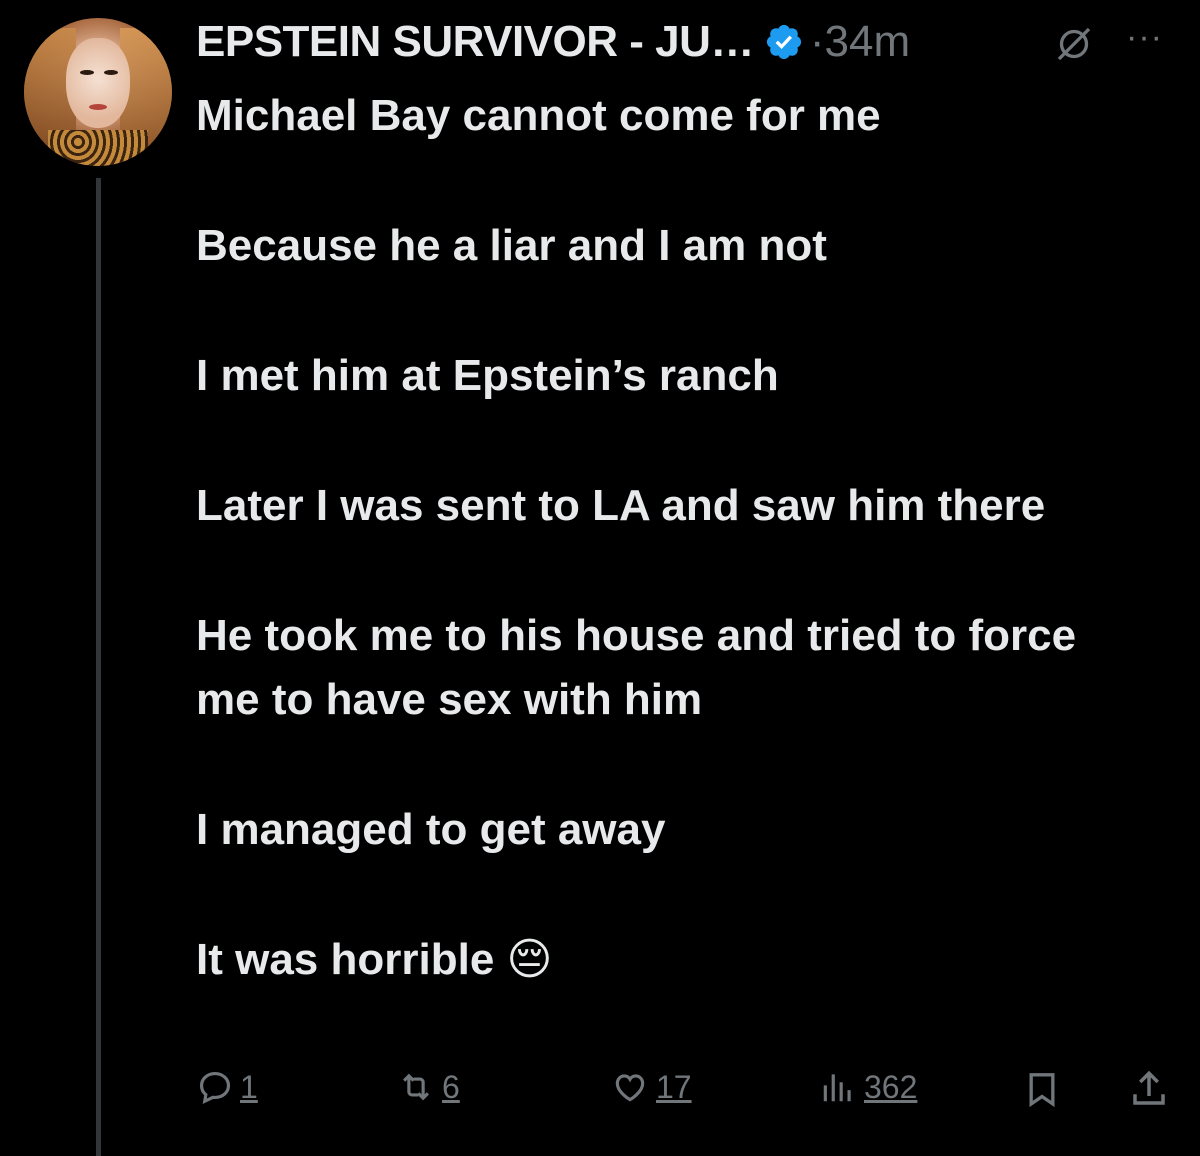  I want to click on views-count: 362, so click(891, 1086).